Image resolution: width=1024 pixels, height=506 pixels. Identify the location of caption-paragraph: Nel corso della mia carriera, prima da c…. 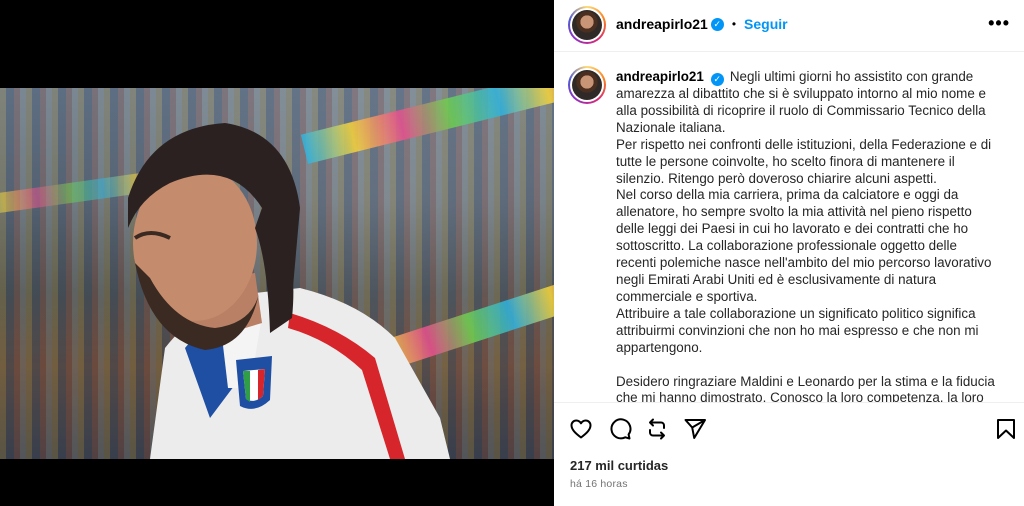
(804, 245).